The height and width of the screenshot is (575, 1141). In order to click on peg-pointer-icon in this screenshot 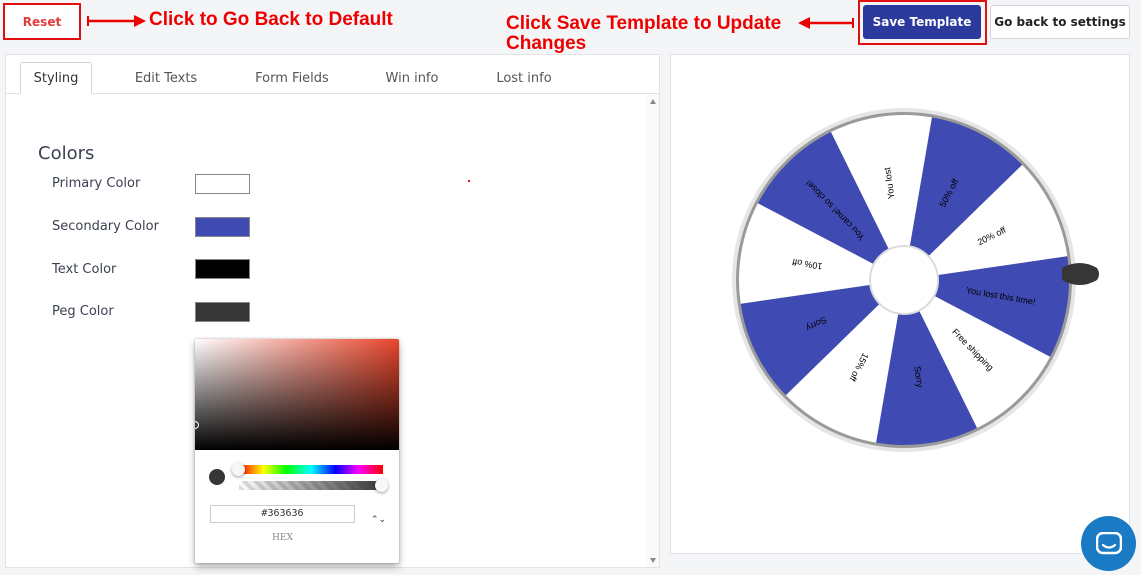, I will do `click(1080, 274)`.